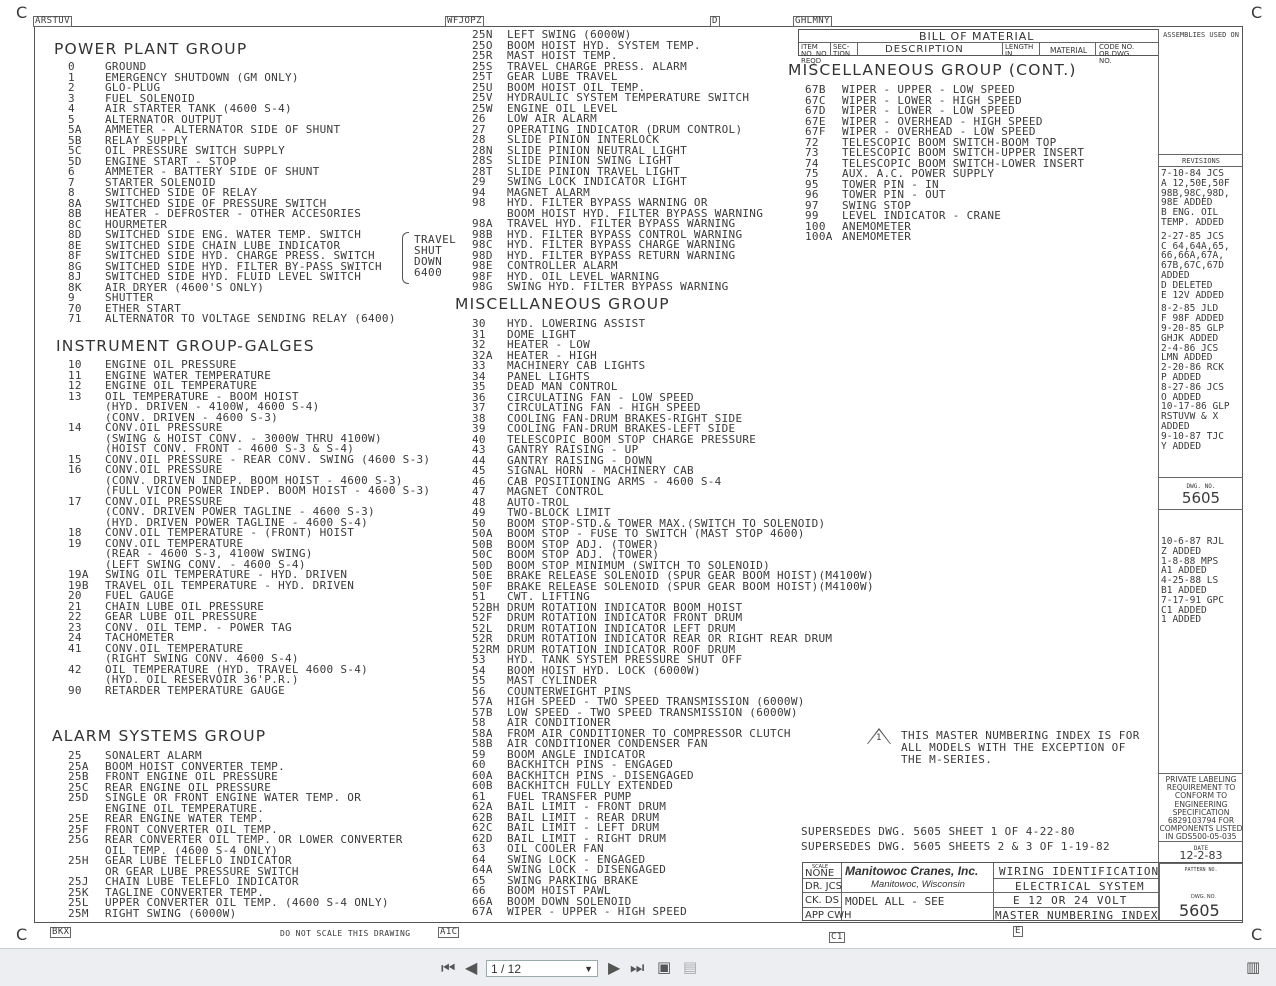 The image size is (1276, 986). I want to click on company-city: Manitowoc, Wisconsin, so click(918, 884).